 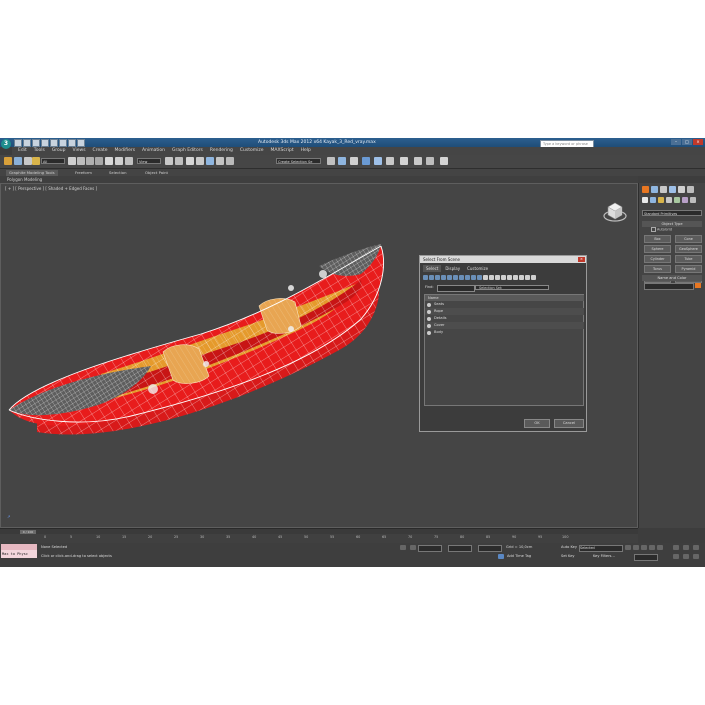 I want to click on list-item: Body, so click(x=504, y=332).